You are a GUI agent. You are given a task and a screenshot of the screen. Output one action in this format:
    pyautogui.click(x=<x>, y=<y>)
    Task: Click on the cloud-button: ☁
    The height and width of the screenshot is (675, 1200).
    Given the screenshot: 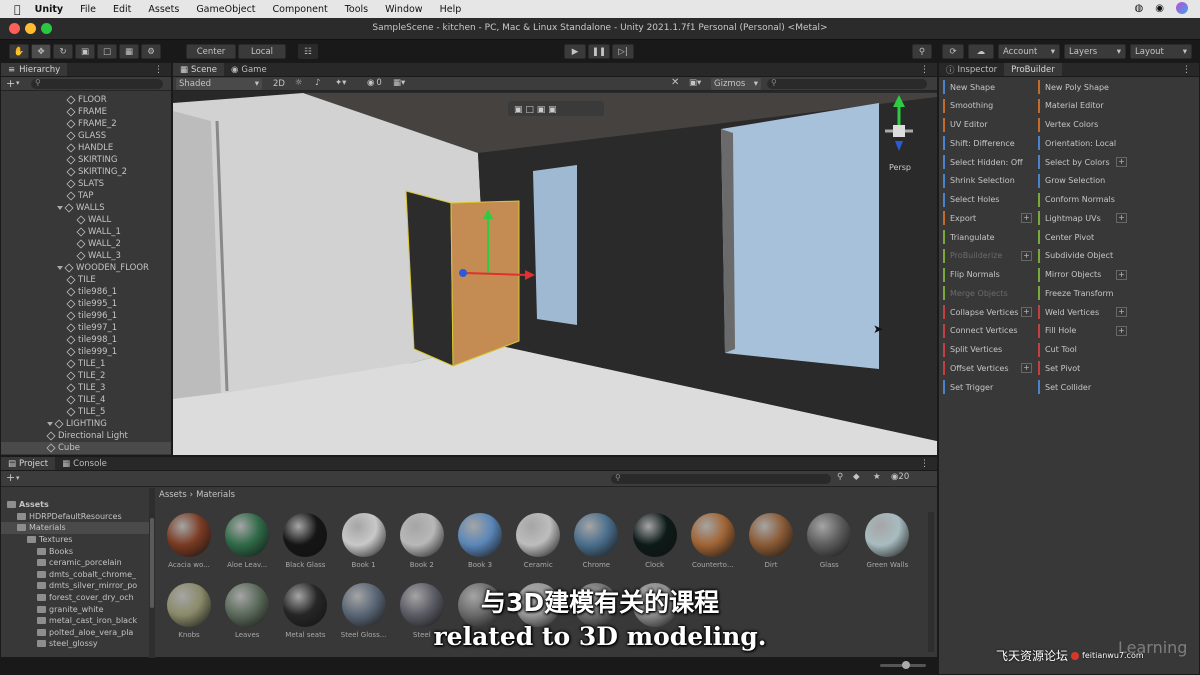 What is the action you would take?
    pyautogui.click(x=981, y=51)
    